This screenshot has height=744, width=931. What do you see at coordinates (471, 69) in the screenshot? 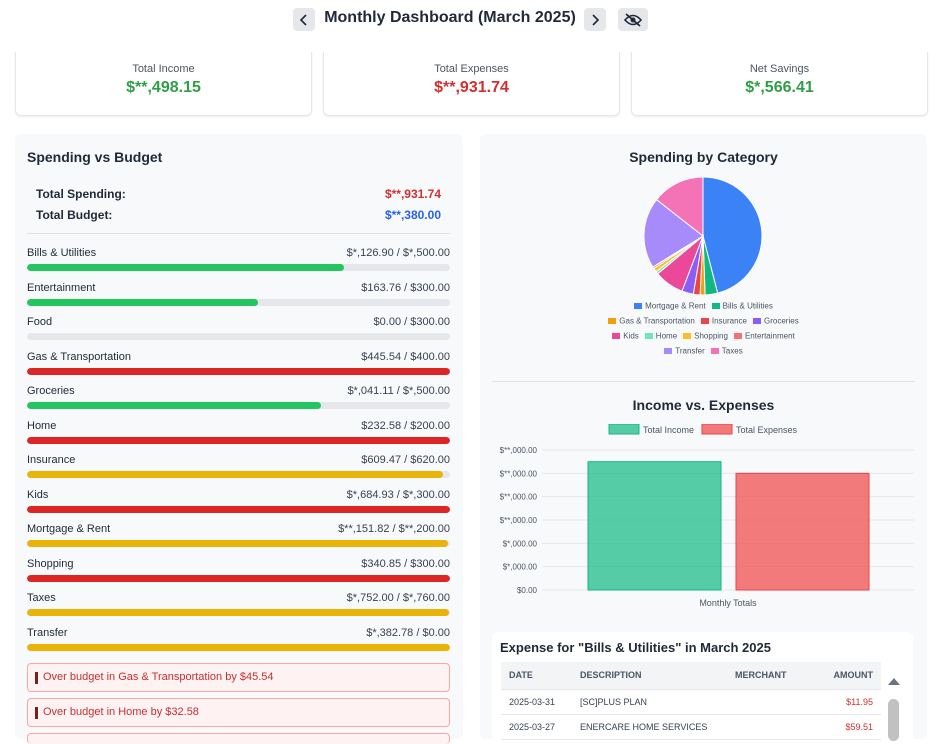
I see `expenses-label: Total Expenses` at bounding box center [471, 69].